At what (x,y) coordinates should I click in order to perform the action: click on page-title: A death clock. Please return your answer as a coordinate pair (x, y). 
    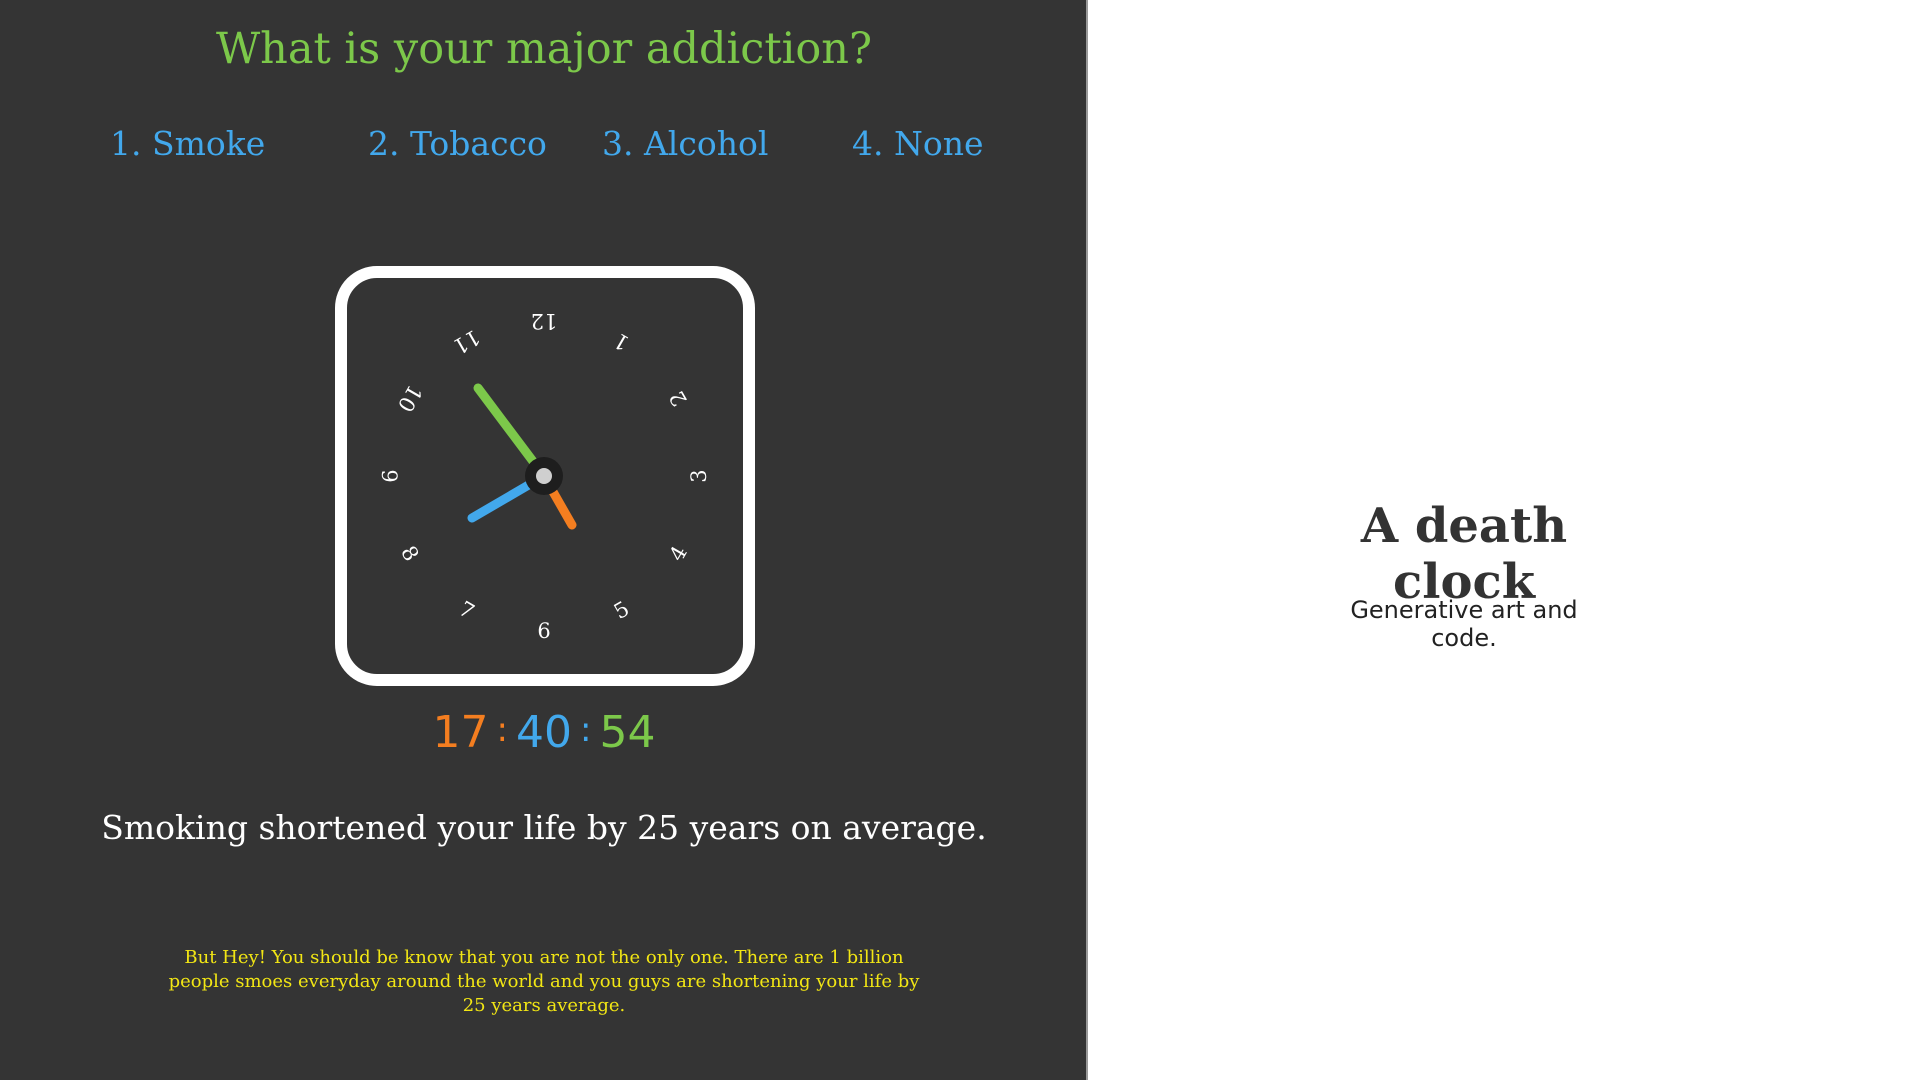
    Looking at the image, I should click on (1464, 554).